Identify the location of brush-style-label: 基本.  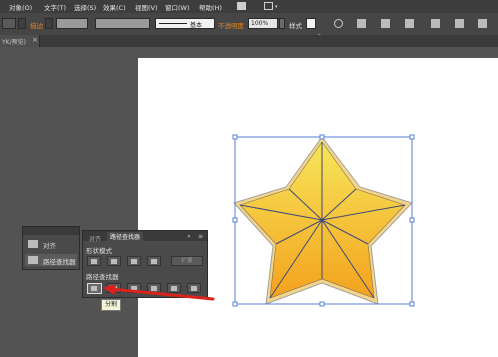
(196, 25).